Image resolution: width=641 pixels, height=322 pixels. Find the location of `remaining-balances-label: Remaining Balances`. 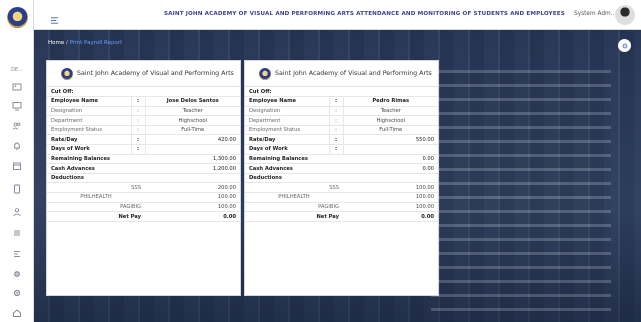

remaining-balances-label: Remaining Balances is located at coordinates (89, 159).